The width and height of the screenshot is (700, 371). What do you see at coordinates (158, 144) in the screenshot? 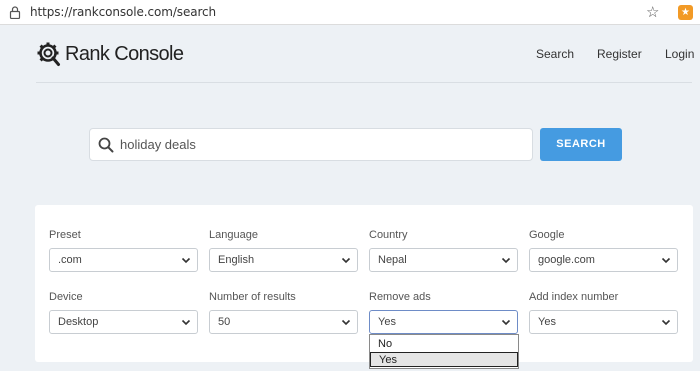
I see `search-query-text: holiday deals` at bounding box center [158, 144].